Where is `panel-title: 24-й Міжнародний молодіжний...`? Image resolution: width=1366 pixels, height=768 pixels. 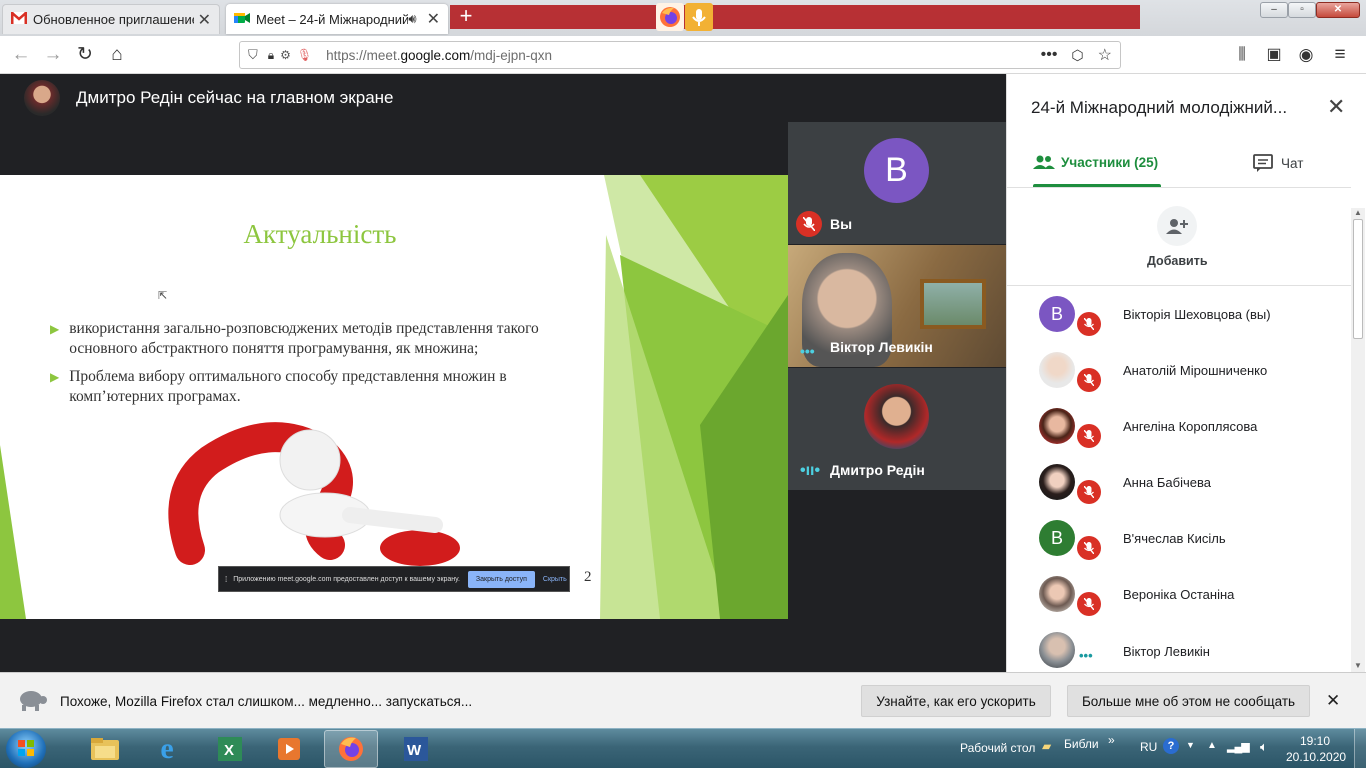 panel-title: 24-й Міжнародний молодіжний... is located at coordinates (1159, 107).